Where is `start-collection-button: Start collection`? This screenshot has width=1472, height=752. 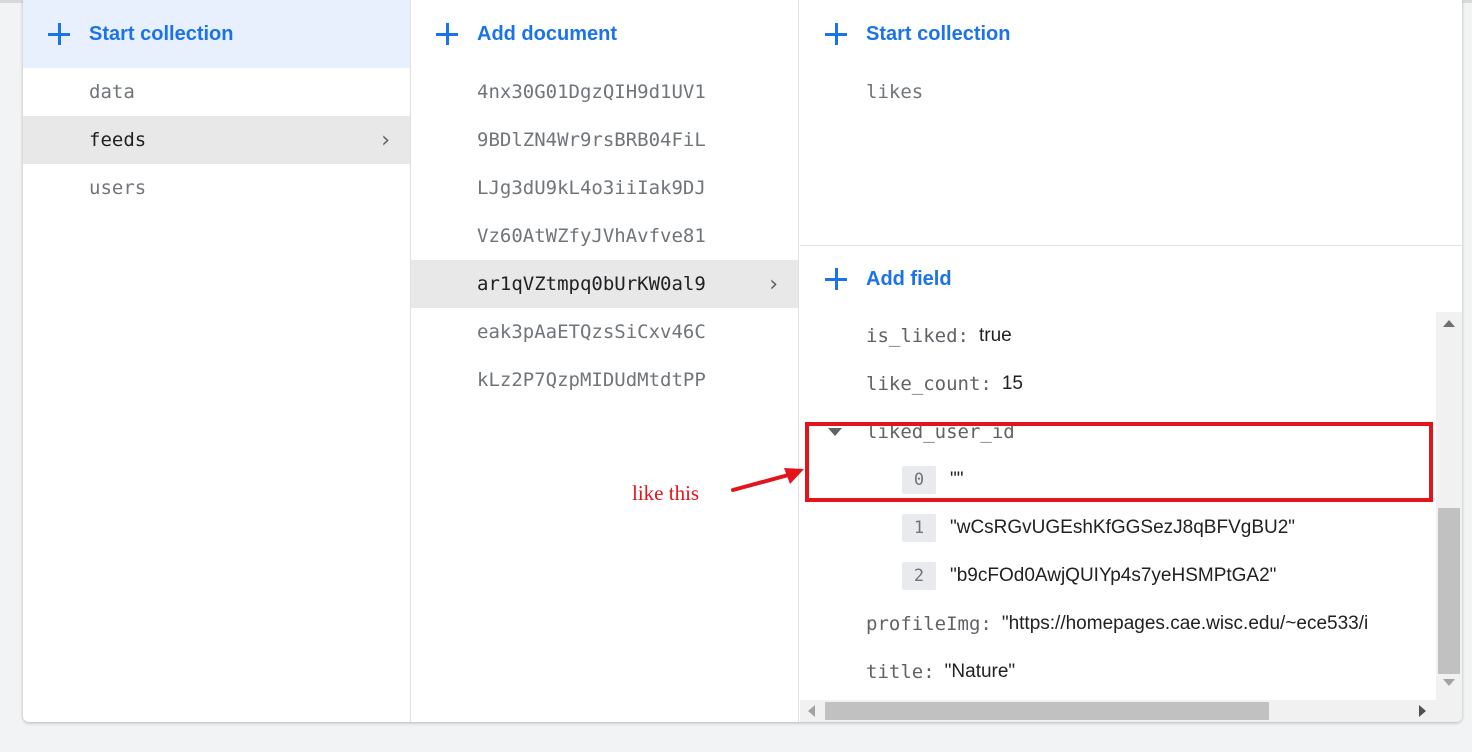
start-collection-button: Start collection is located at coordinates (216, 34).